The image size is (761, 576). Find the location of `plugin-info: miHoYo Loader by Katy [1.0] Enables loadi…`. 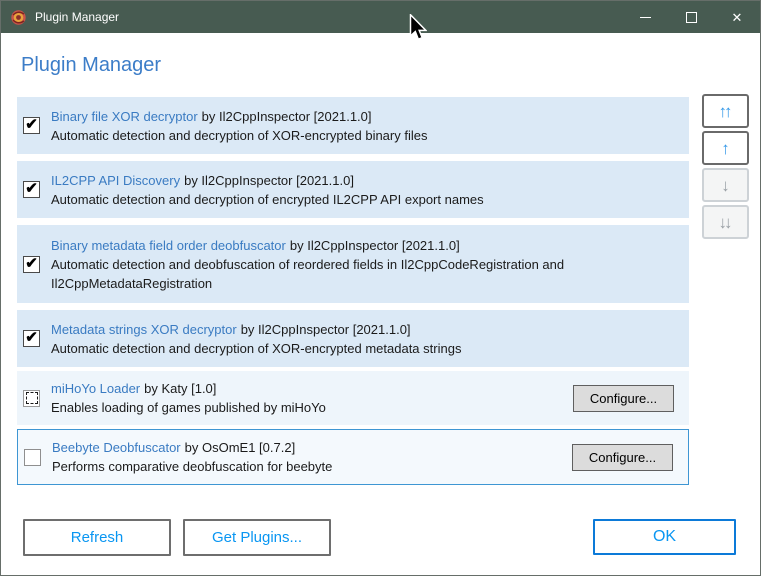

plugin-info: miHoYo Loader by Katy [1.0] Enables loadi… is located at coordinates (312, 398).